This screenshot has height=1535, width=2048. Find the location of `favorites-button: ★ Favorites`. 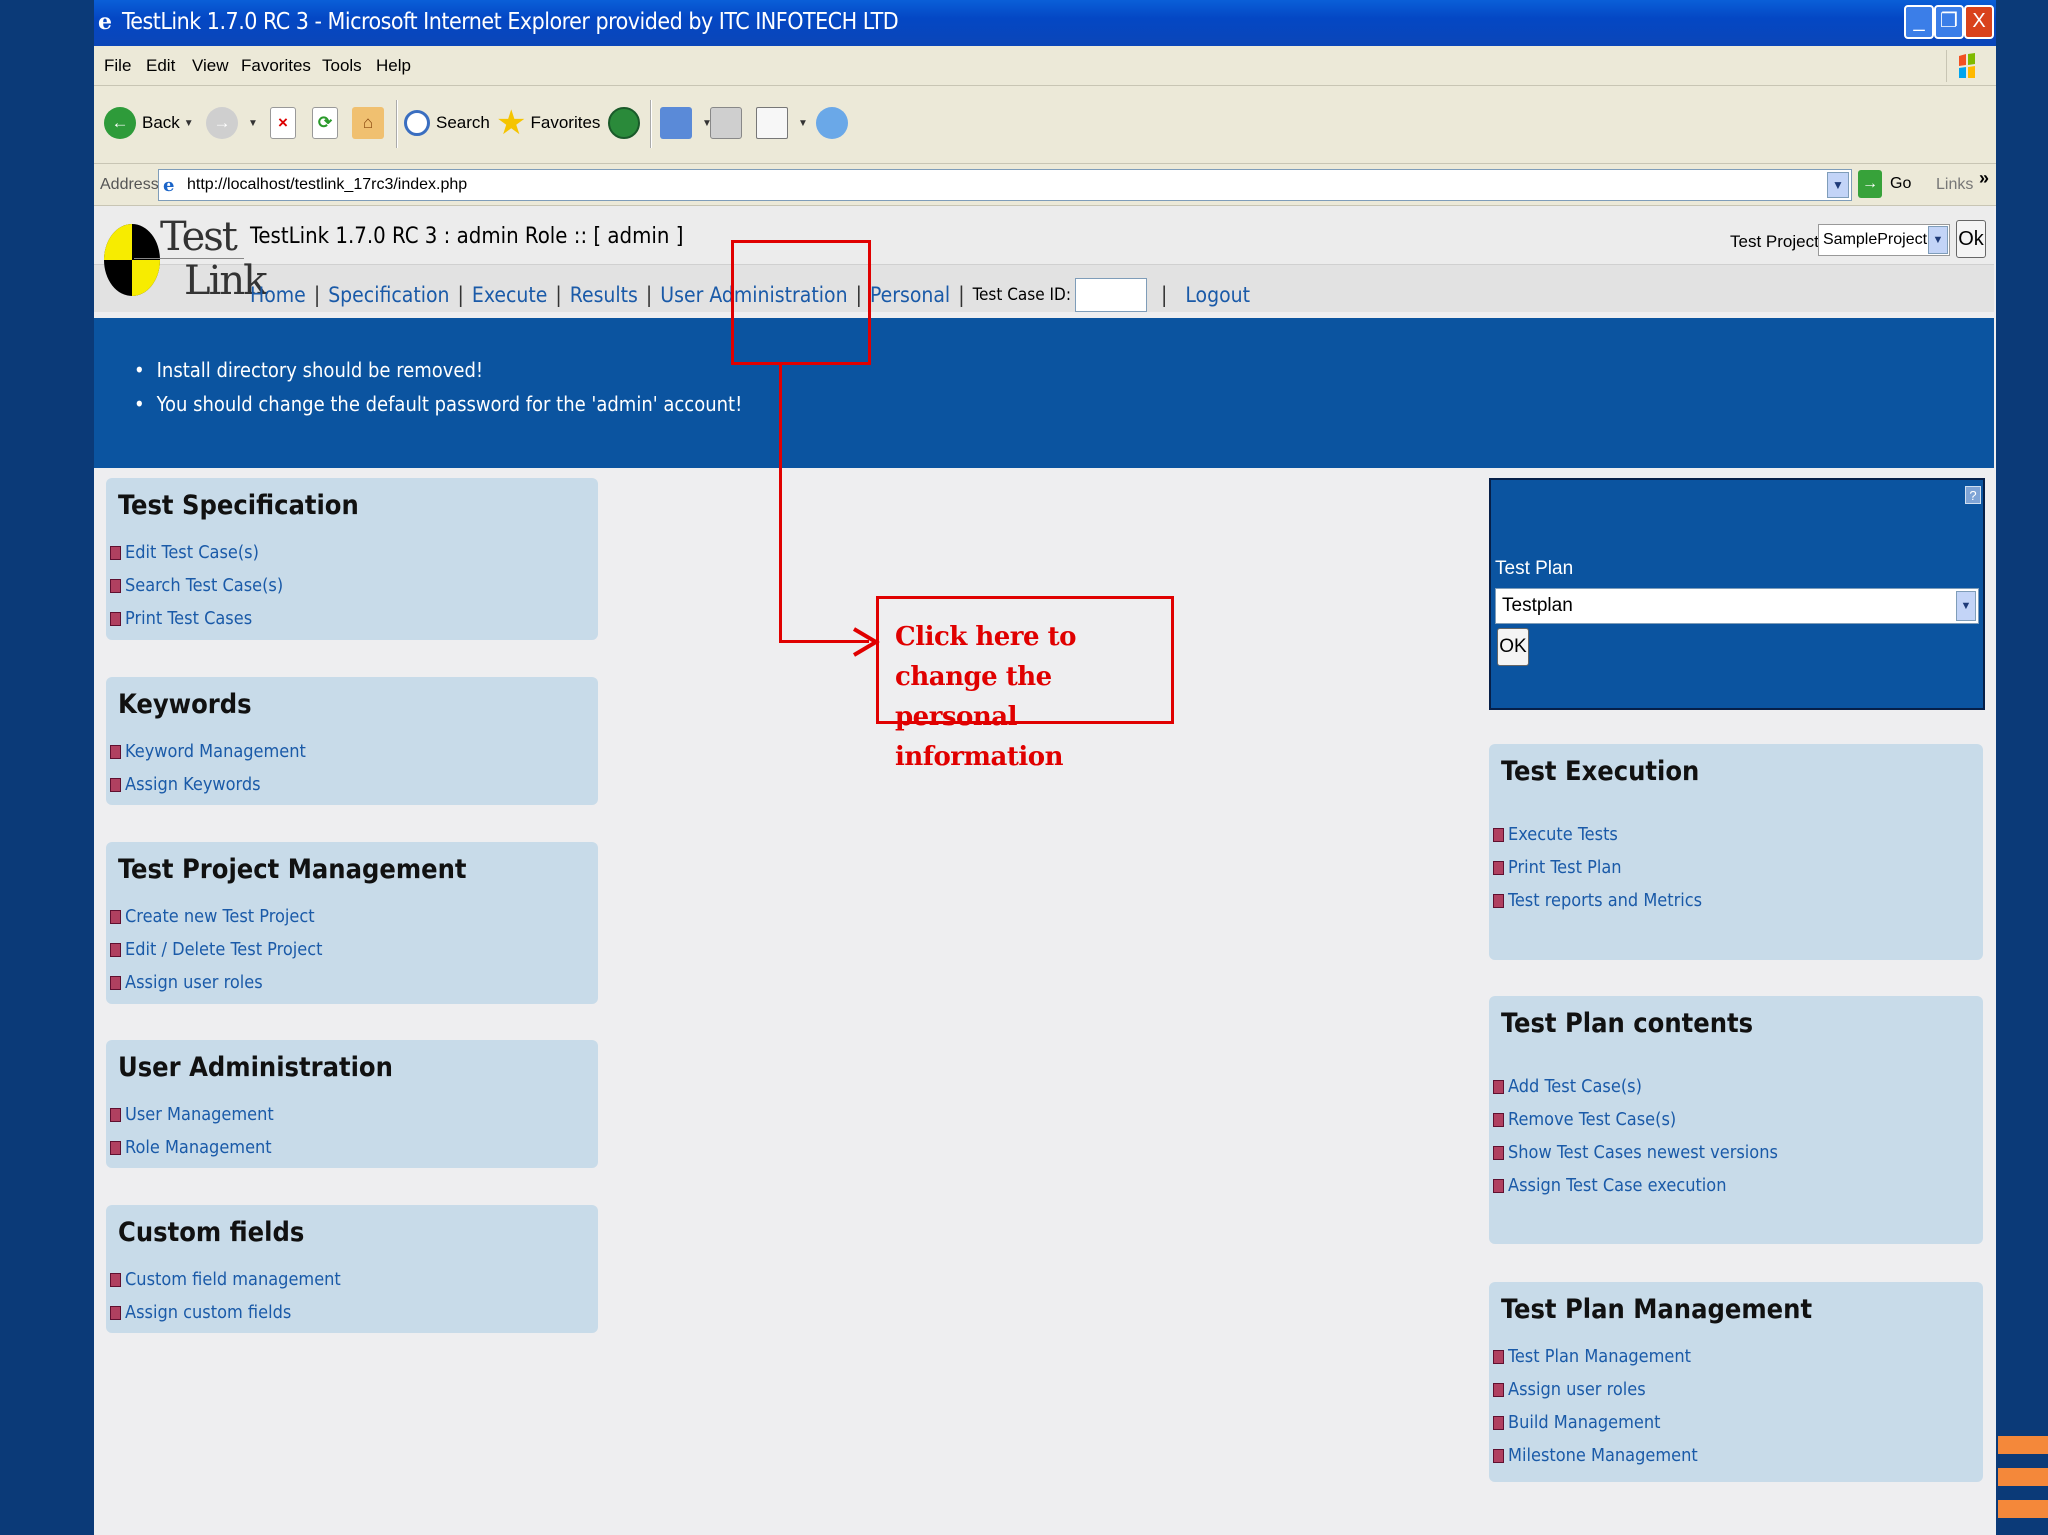

favorites-button: ★ Favorites is located at coordinates (548, 123).